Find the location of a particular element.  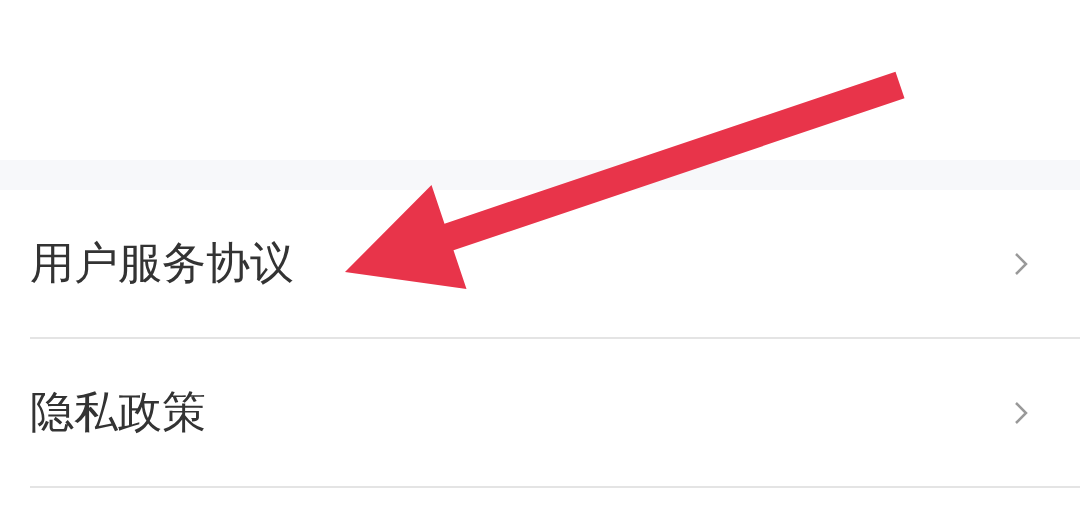

menu-item-label: 隐私政策 is located at coordinates (118, 412).